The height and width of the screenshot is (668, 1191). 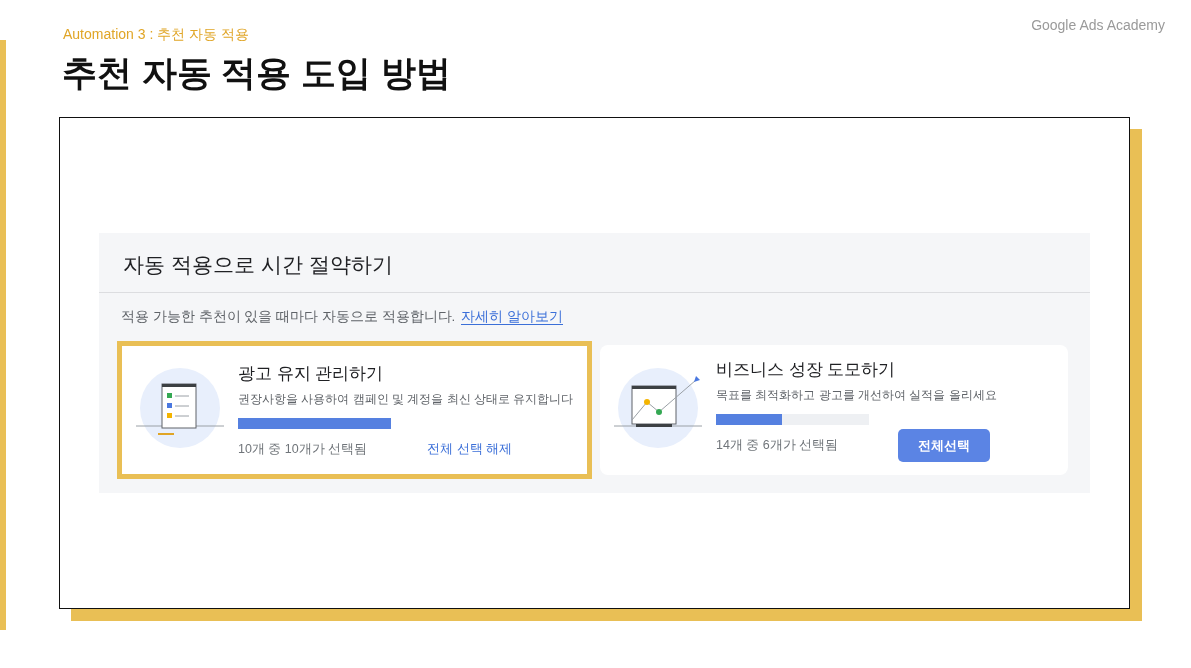 I want to click on slide-kicker: Automation 3 : 추천 자동 적용, so click(x=156, y=34).